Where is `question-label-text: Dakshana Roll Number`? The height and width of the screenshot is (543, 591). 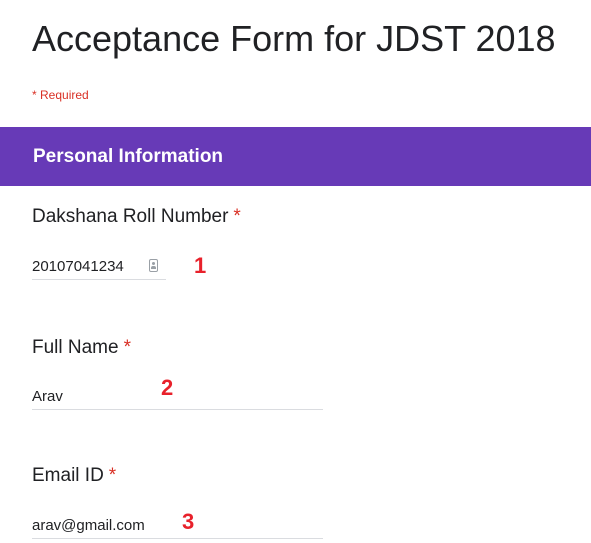 question-label-text: Dakshana Roll Number is located at coordinates (130, 216).